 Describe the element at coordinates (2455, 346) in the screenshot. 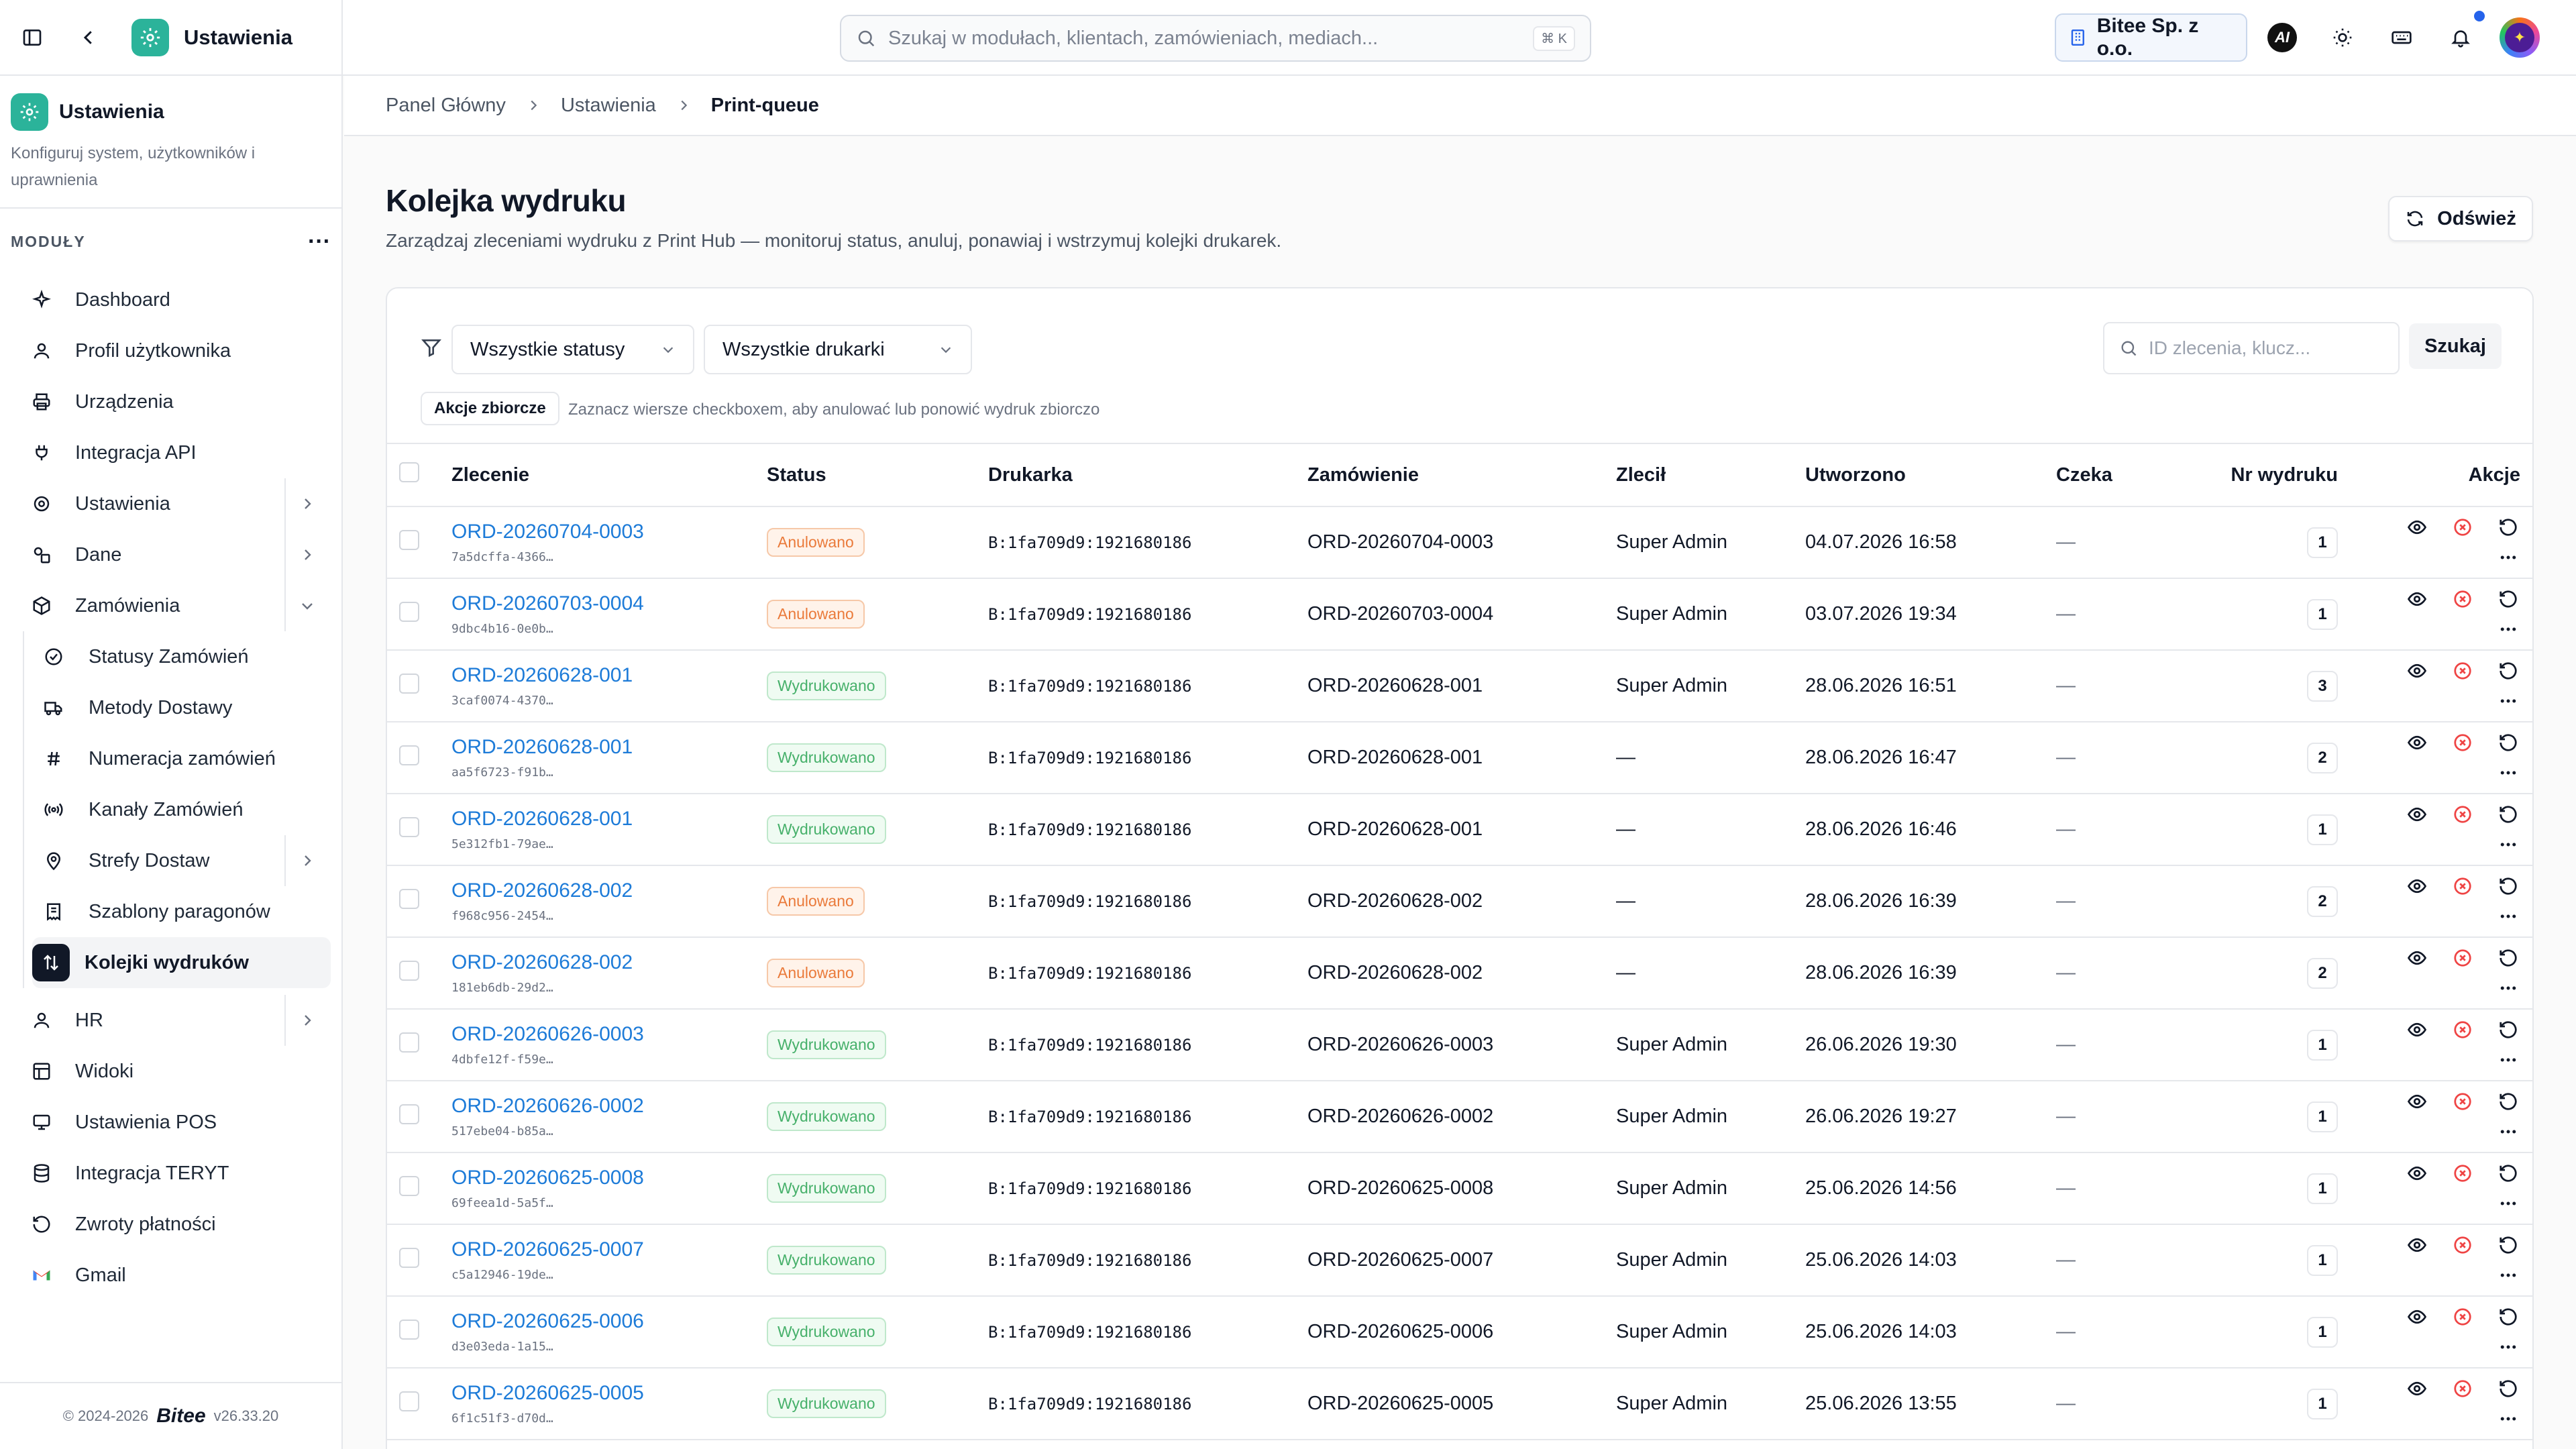

I see `search-button: Szukaj` at that location.